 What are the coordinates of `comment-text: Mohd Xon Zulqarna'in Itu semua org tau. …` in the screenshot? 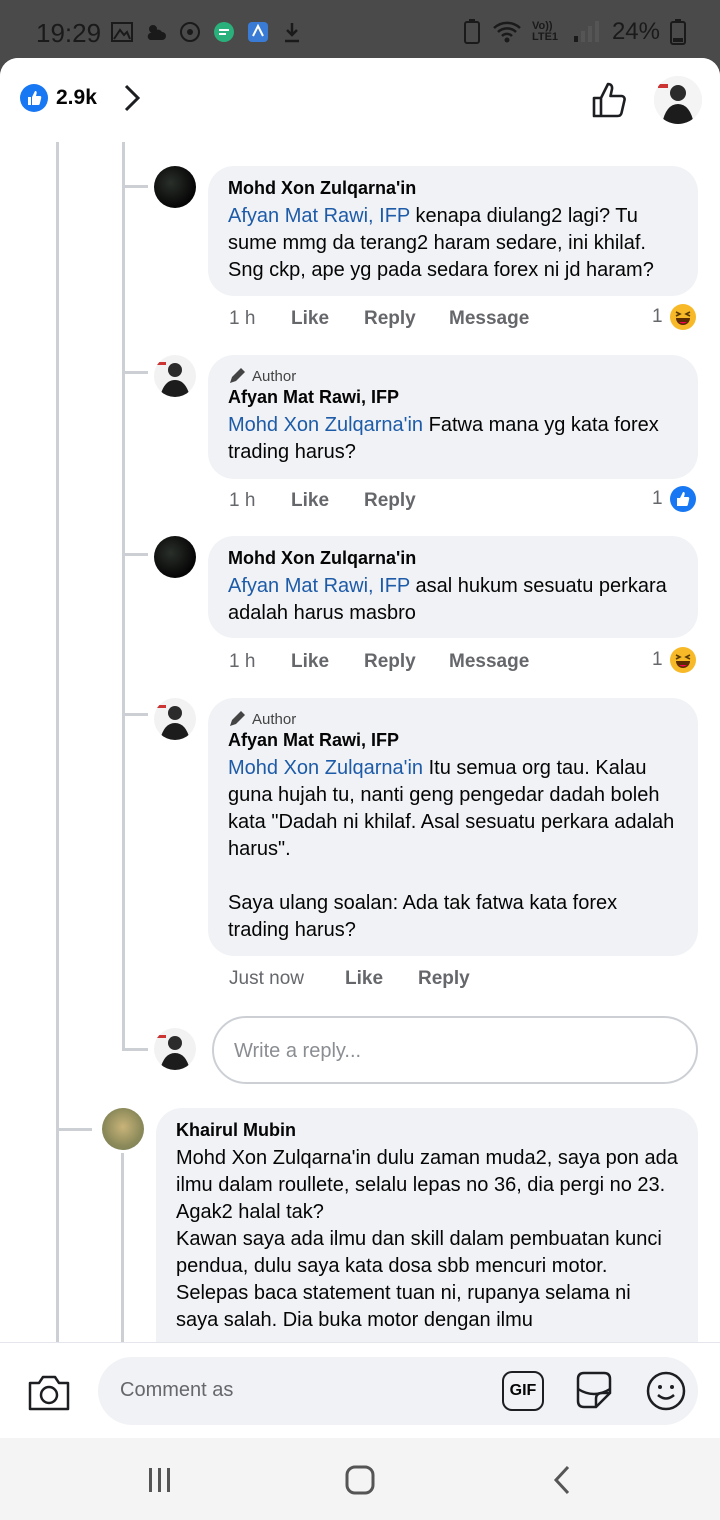 It's located at (453, 849).